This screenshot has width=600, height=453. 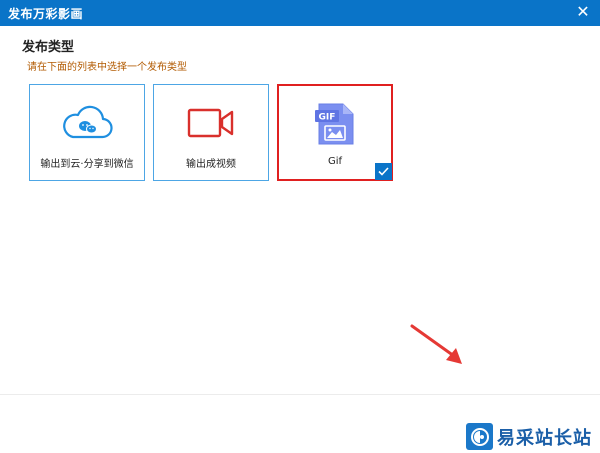 What do you see at coordinates (544, 438) in the screenshot?
I see `watermark-text: 易采站长站` at bounding box center [544, 438].